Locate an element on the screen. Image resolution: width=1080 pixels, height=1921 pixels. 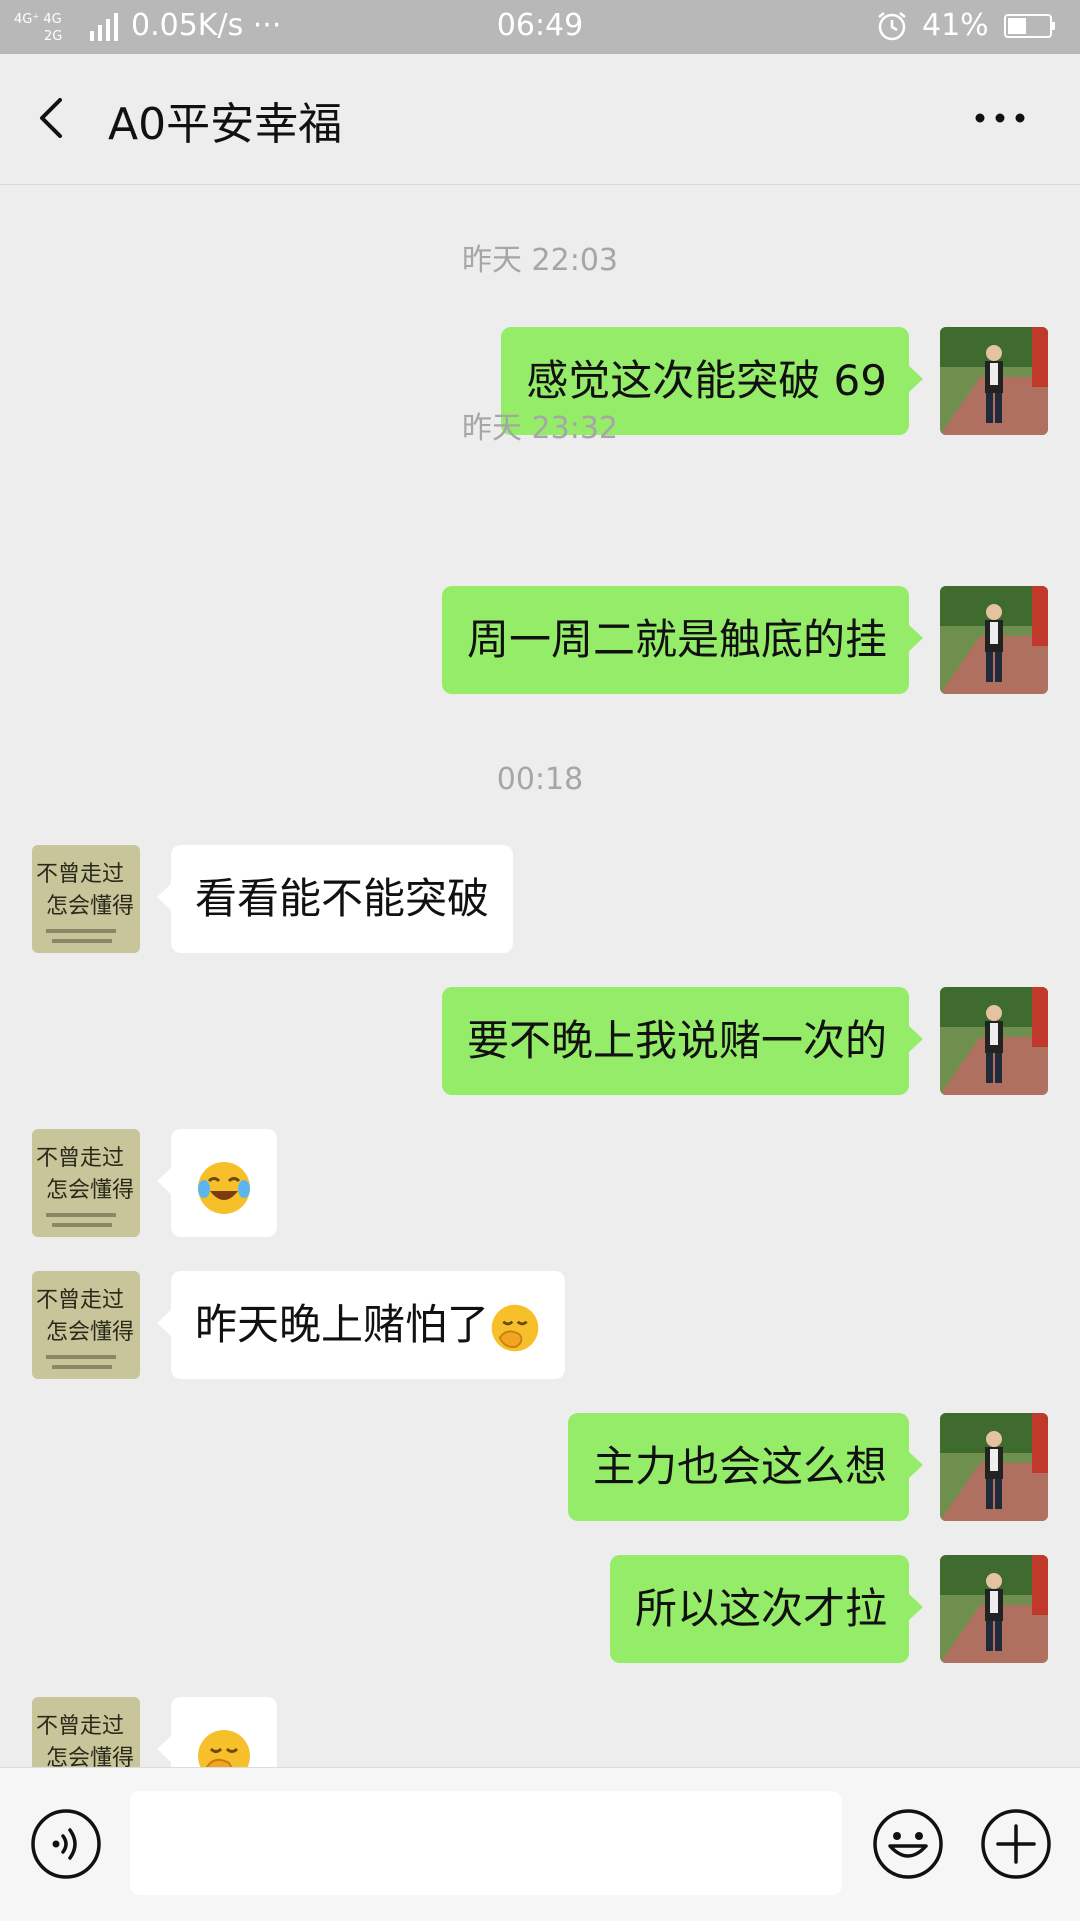
chevron-left-icon is located at coordinates (54, 118).